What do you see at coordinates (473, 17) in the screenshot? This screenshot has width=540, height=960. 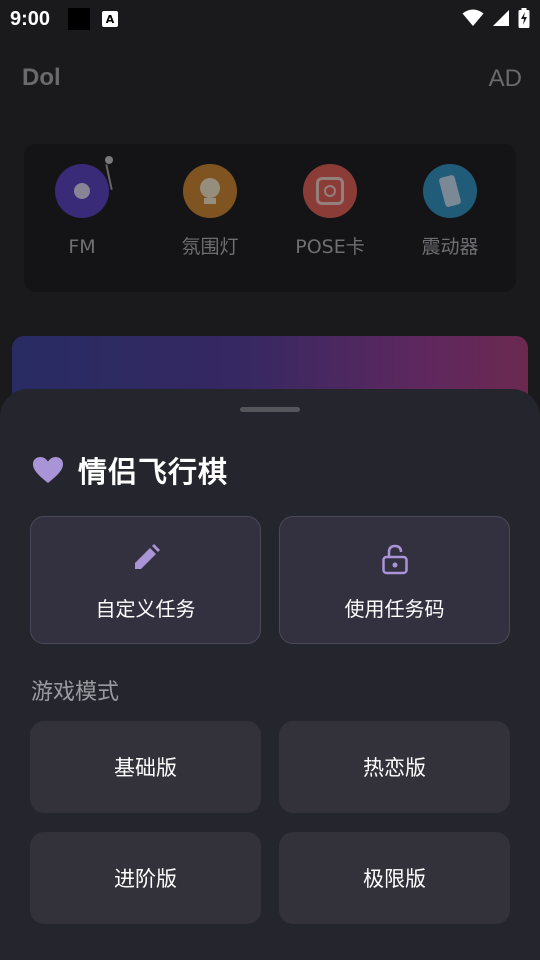 I see `wifi-icon` at bounding box center [473, 17].